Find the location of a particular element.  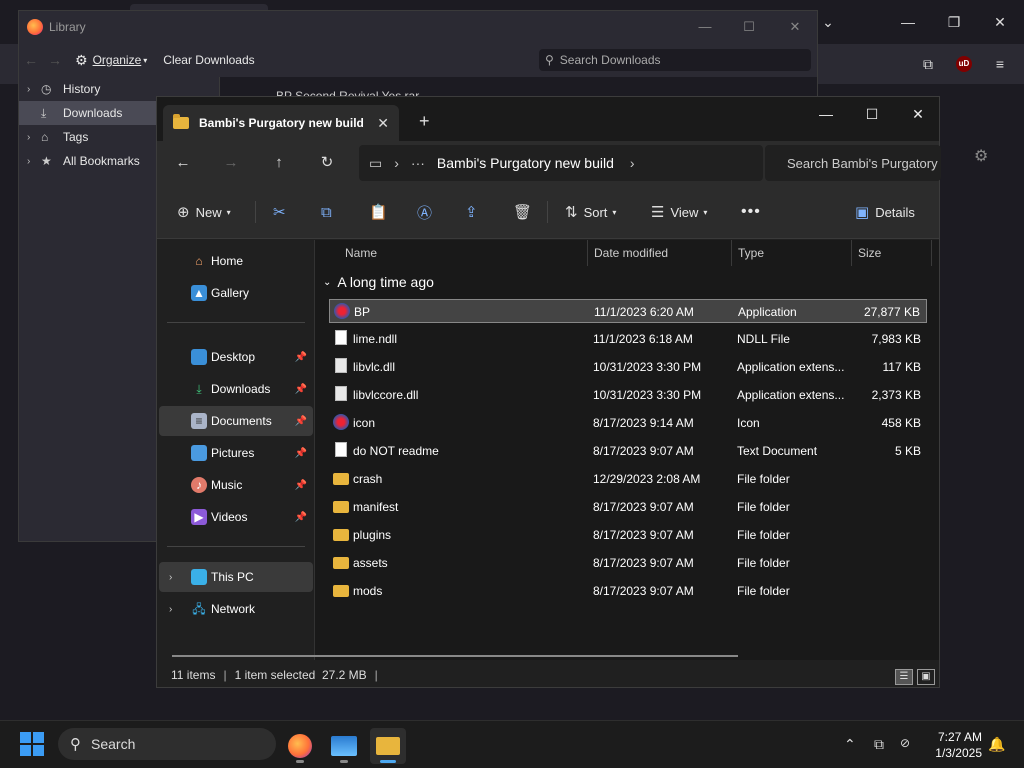

details-button: ▣ Details is located at coordinates (885, 212).